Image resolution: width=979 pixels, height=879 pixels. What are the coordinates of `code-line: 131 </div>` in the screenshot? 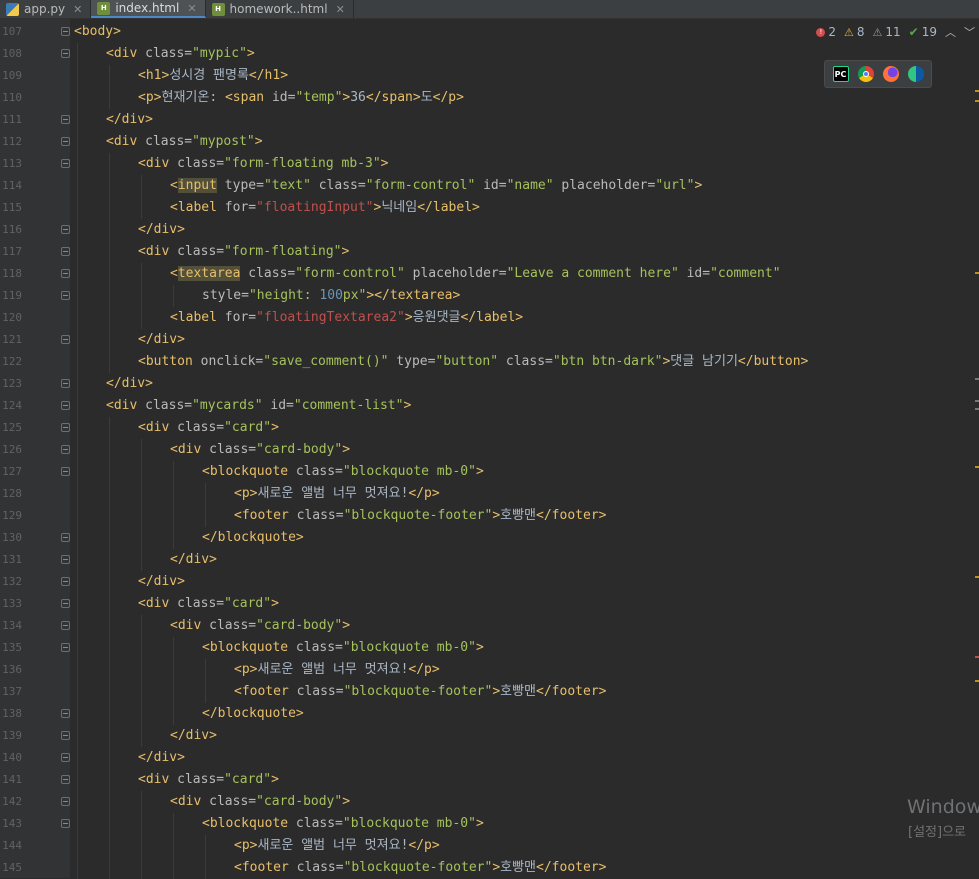 It's located at (489, 560).